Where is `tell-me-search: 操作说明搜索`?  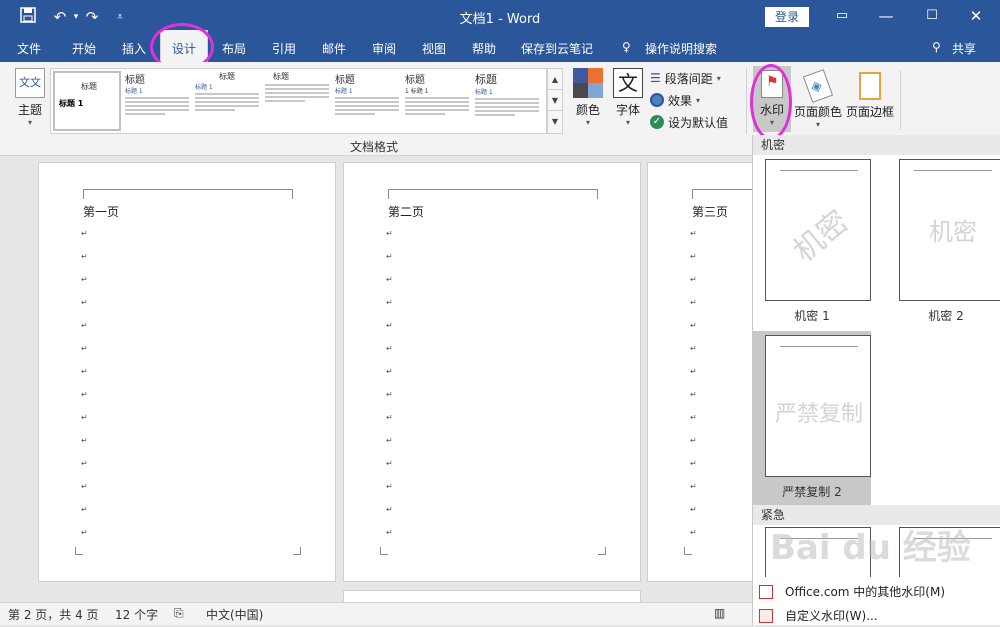
tell-me-search: 操作说明搜索 is located at coordinates (681, 48).